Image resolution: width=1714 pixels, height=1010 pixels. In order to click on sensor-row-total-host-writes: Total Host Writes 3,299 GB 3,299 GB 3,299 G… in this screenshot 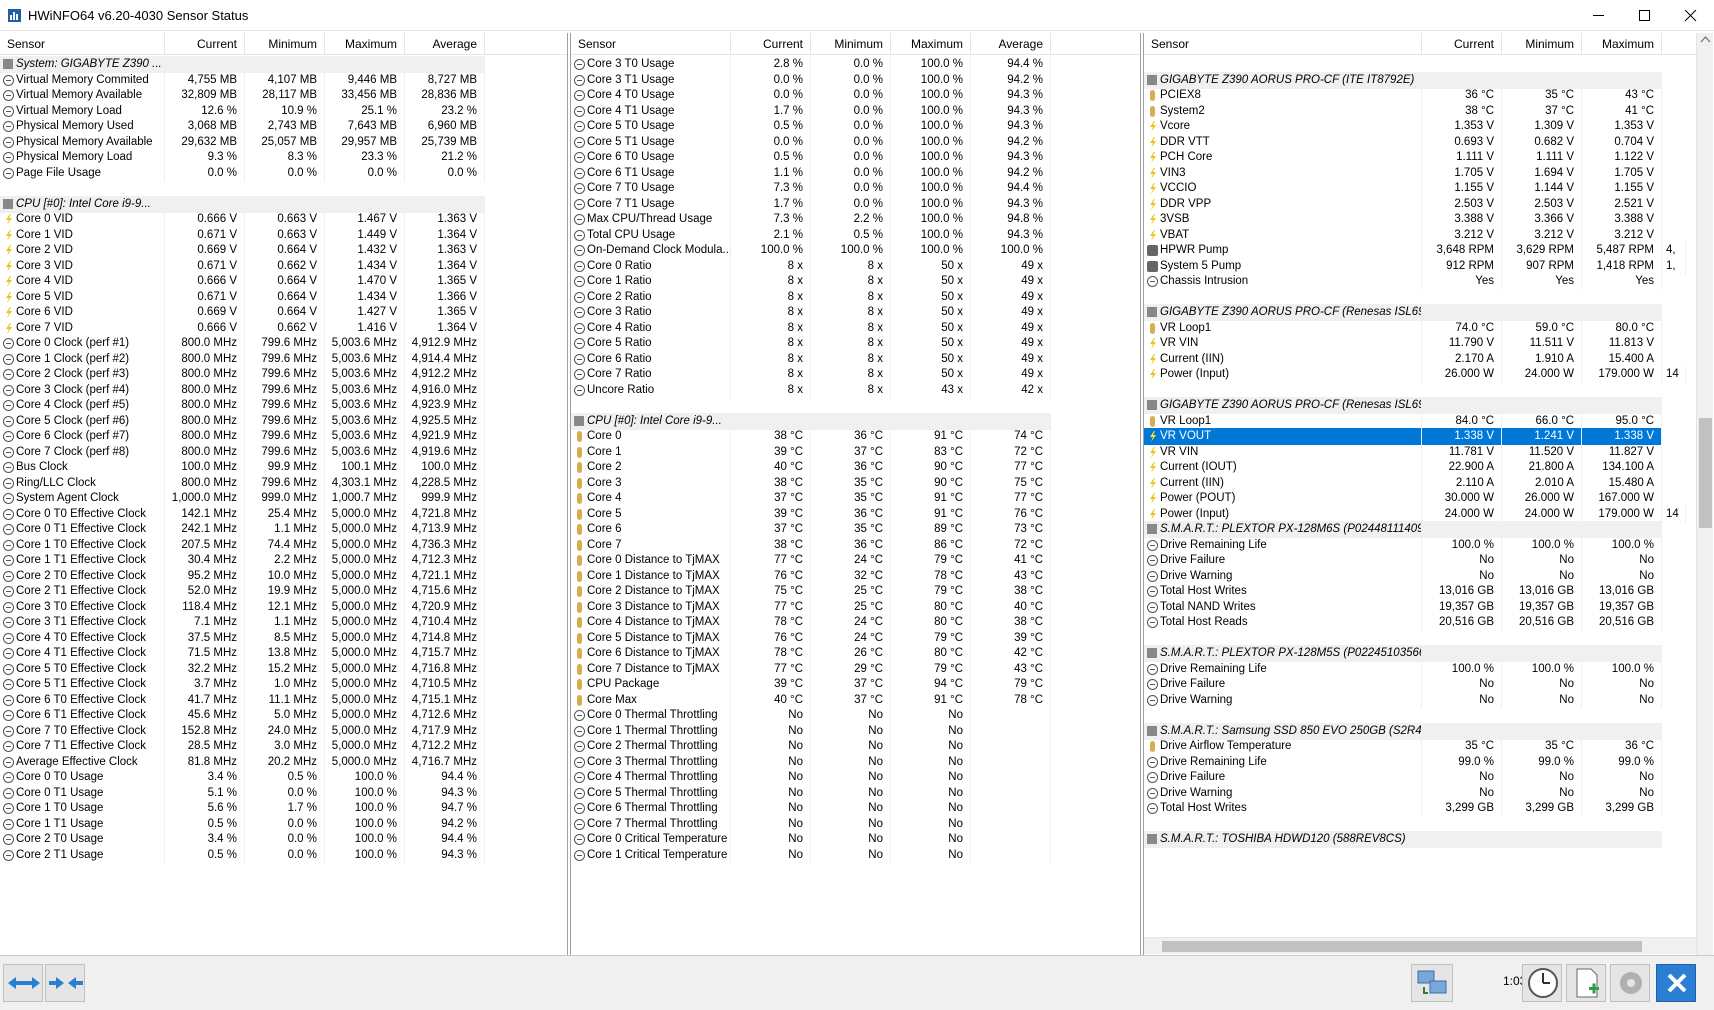, I will do `click(1403, 808)`.